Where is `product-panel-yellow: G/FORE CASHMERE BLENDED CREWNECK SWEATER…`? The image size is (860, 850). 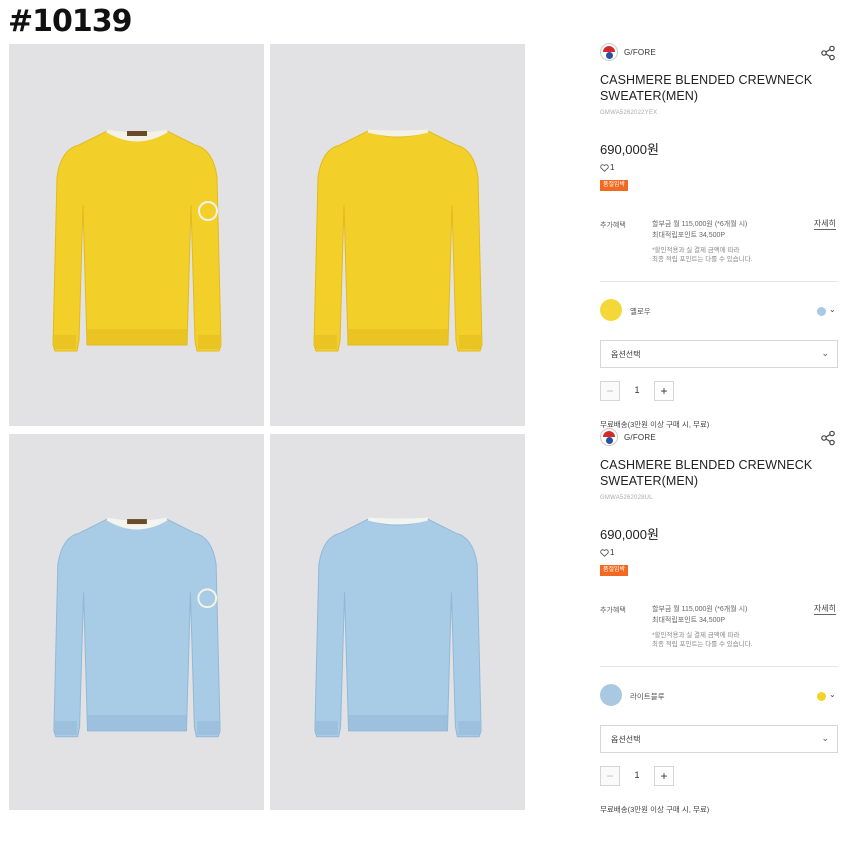
product-panel-yellow: G/FORE CASHMERE BLENDED CREWNECK SWEATER… is located at coordinates (719, 215).